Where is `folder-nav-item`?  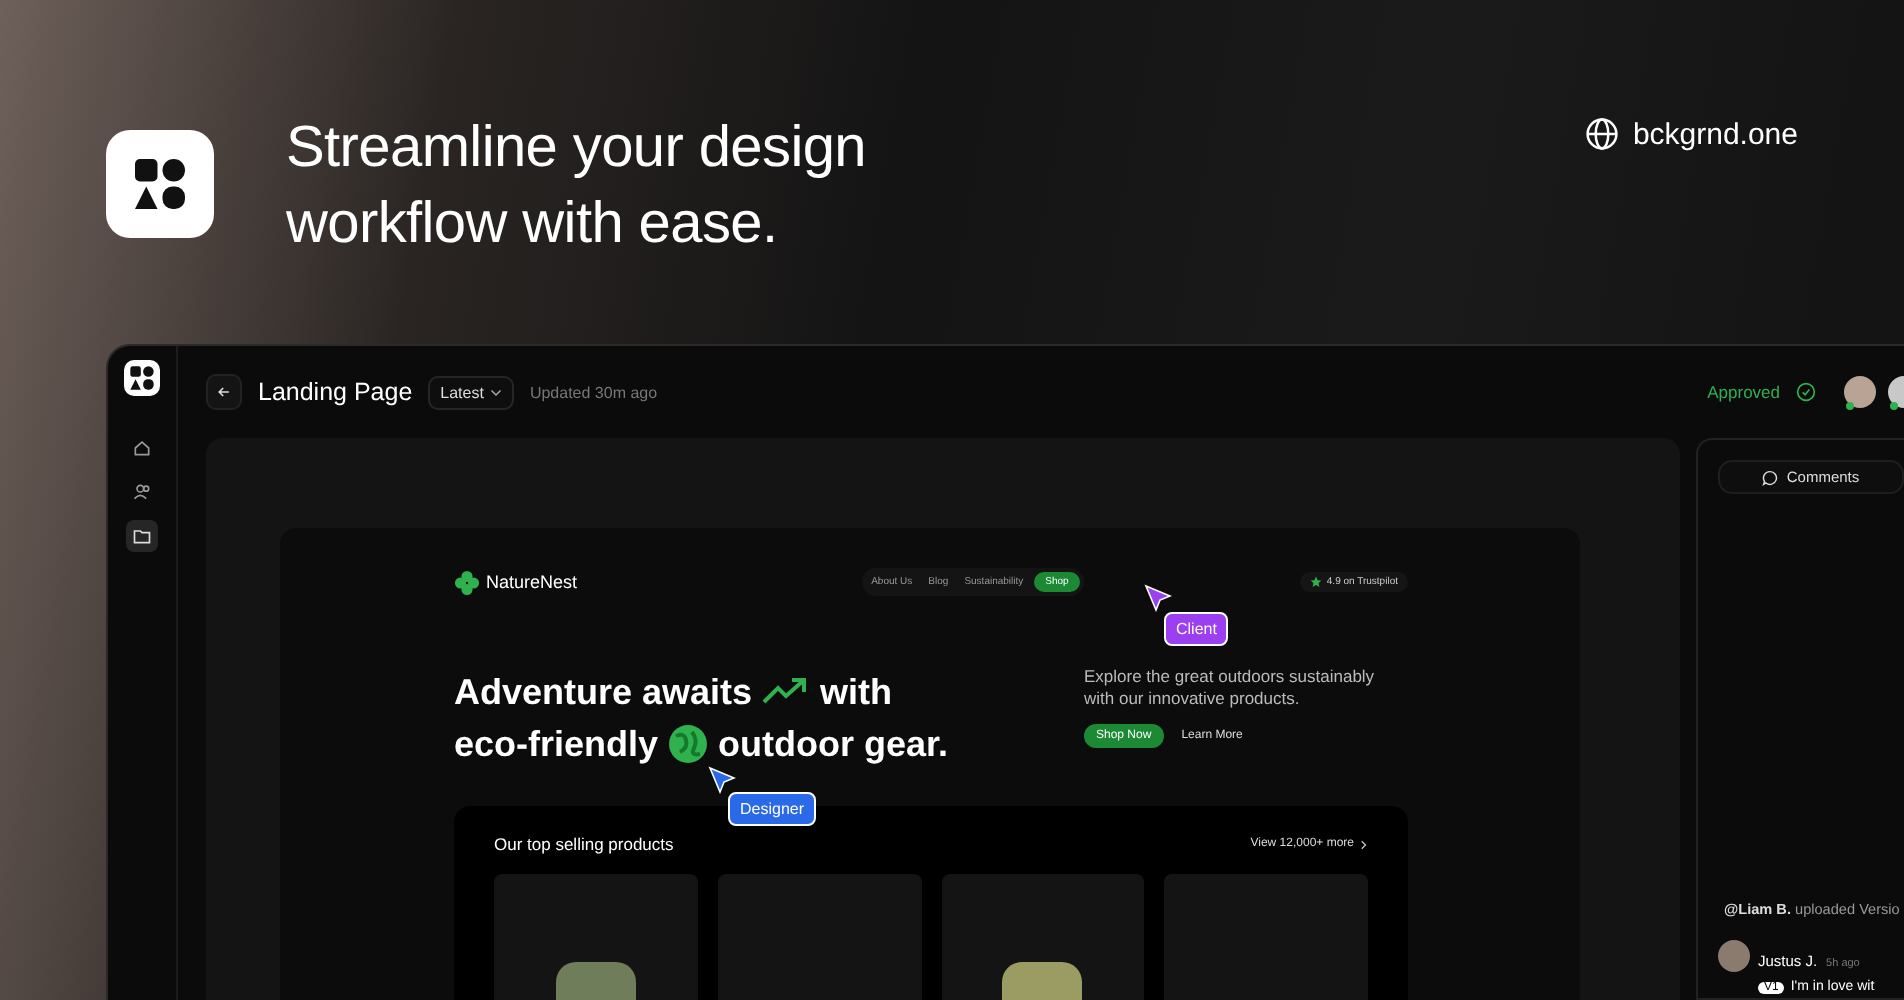
folder-nav-item is located at coordinates (142, 536).